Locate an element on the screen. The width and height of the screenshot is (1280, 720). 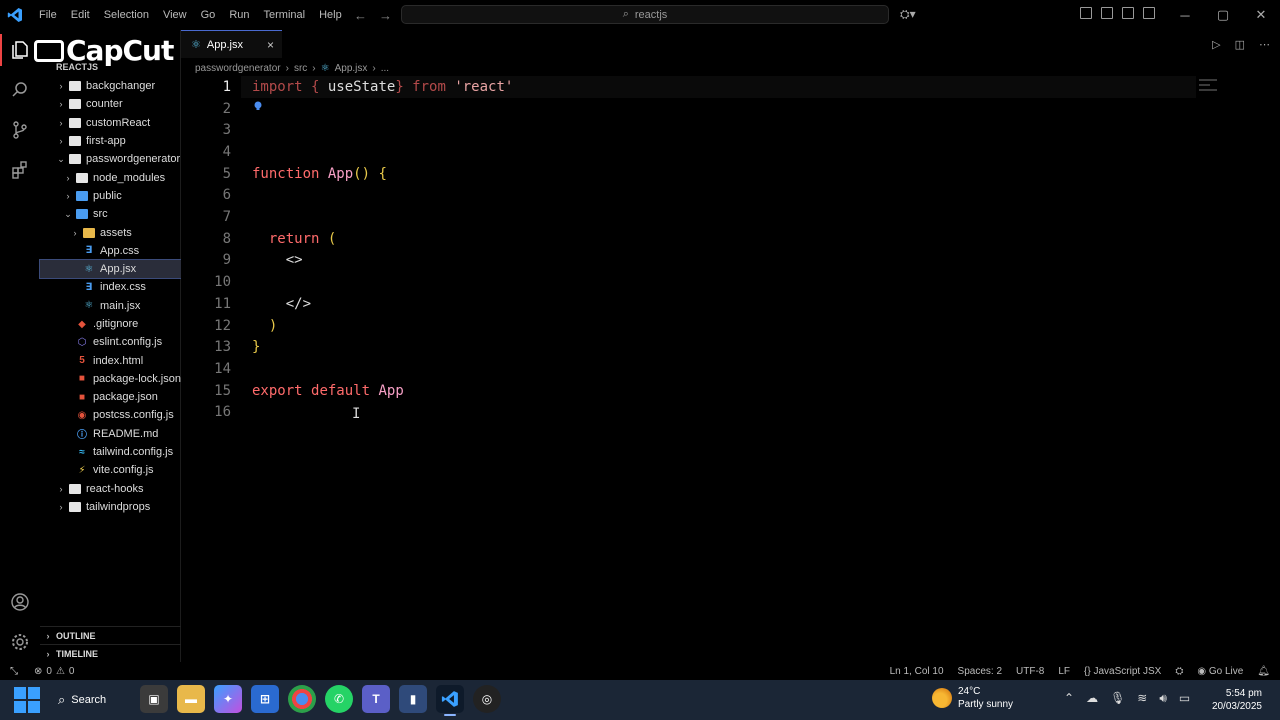
explorer-item: ◉ postcss.config.js is located at coordinates (110, 415).